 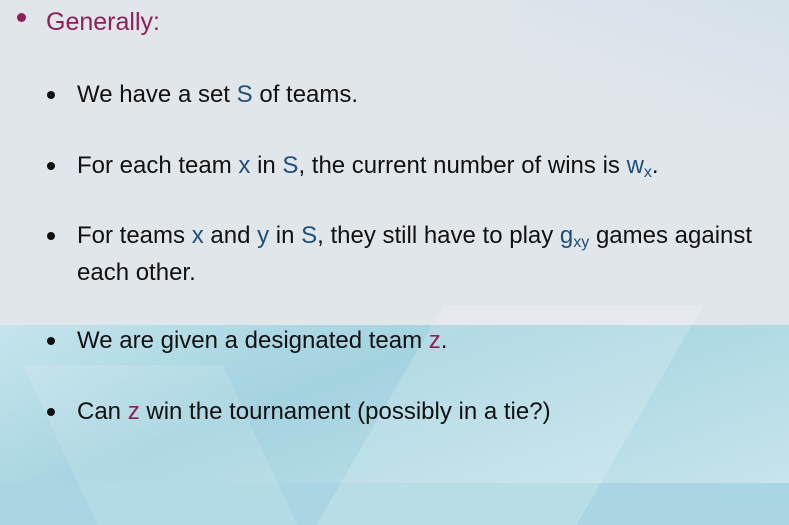 I want to click on heading-text: Generally:, so click(x=103, y=22).